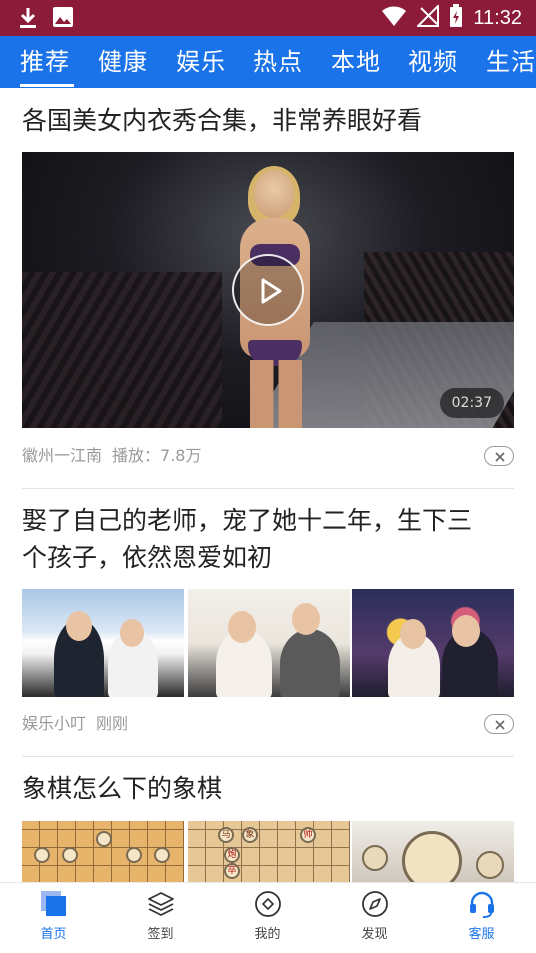  Describe the element at coordinates (268, 539) in the screenshot. I see `article-title: 娶了自己的老师，宠了她十二年，生下三 个孩子，依然恩爱如初` at that location.